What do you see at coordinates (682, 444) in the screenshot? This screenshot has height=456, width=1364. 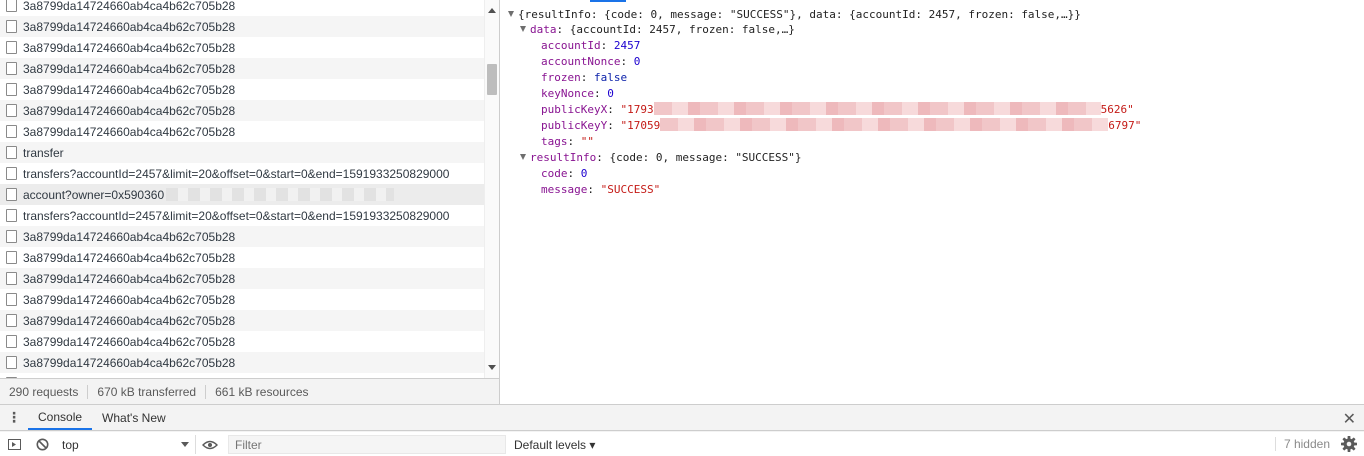 I see `console-toolbar: top Default levels ▾ 7 hidden` at bounding box center [682, 444].